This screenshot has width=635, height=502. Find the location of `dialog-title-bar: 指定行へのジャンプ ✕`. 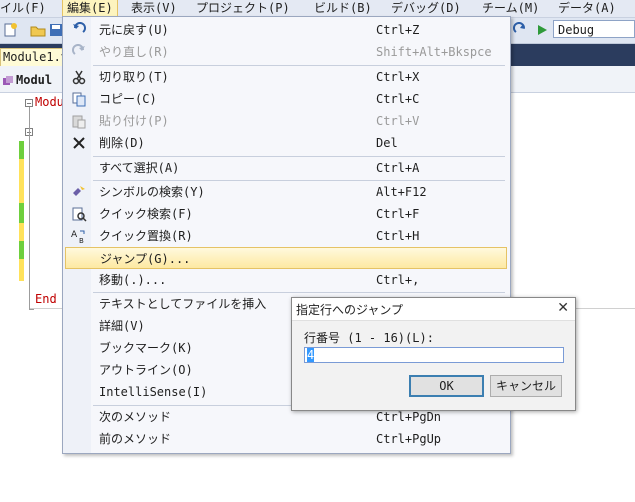

dialog-title-bar: 指定行へのジャンプ ✕ is located at coordinates (433, 309).